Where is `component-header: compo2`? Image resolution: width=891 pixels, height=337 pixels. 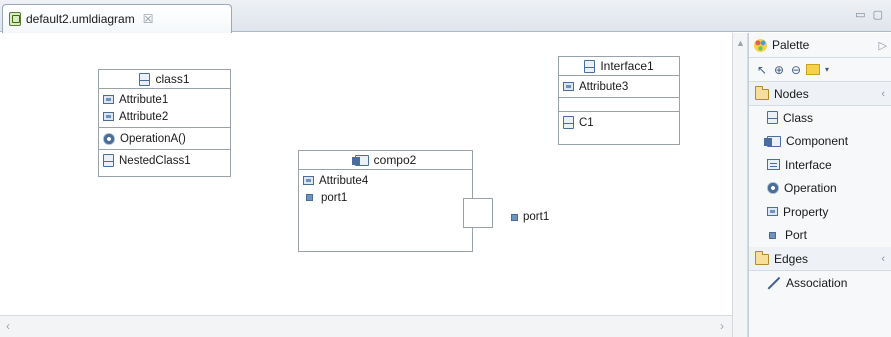
component-header: compo2 is located at coordinates (385, 160).